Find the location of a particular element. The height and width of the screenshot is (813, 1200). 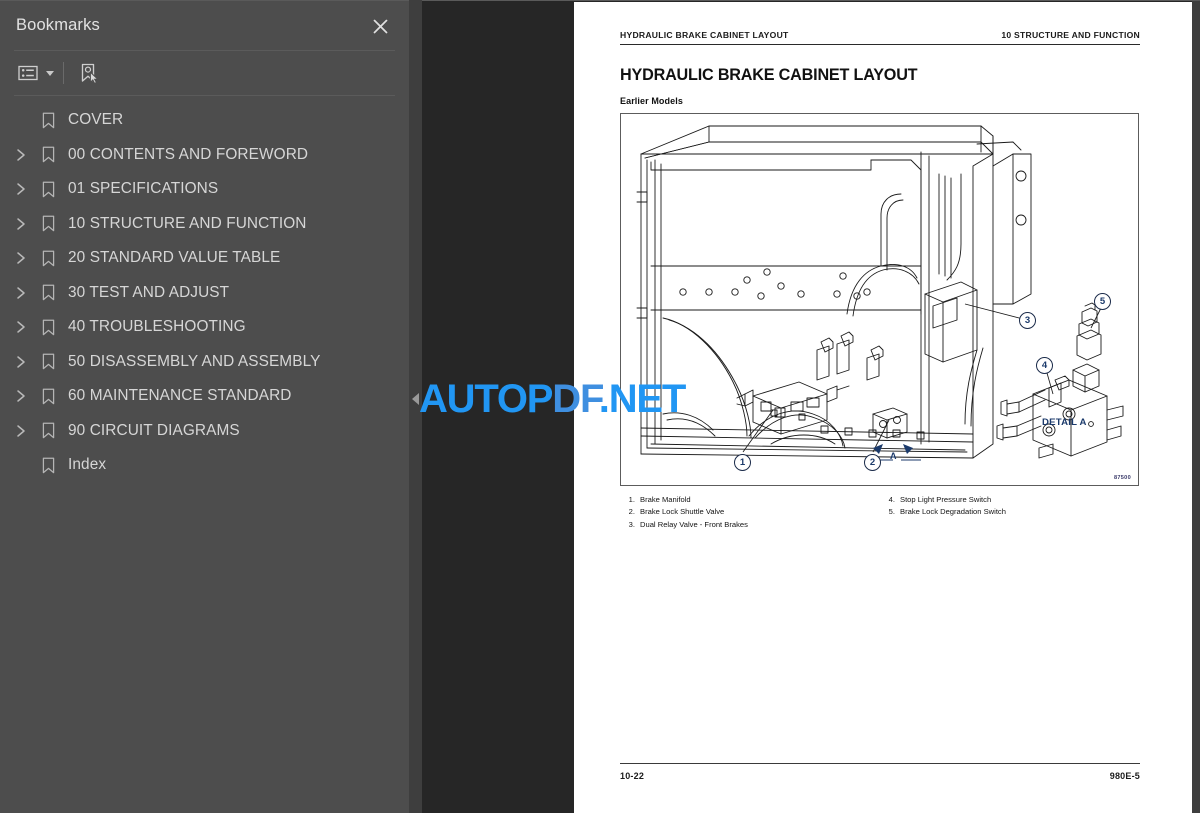

collapse-triangle is located at coordinates (415, 399).